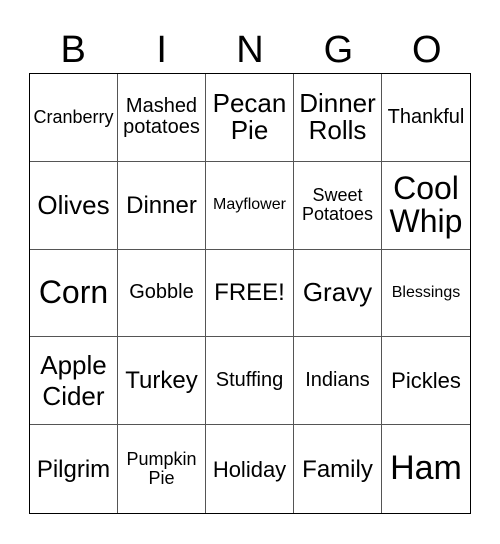 This screenshot has height=544, width=500. What do you see at coordinates (338, 205) in the screenshot?
I see `bingo-cell: Sweet Potatoes` at bounding box center [338, 205].